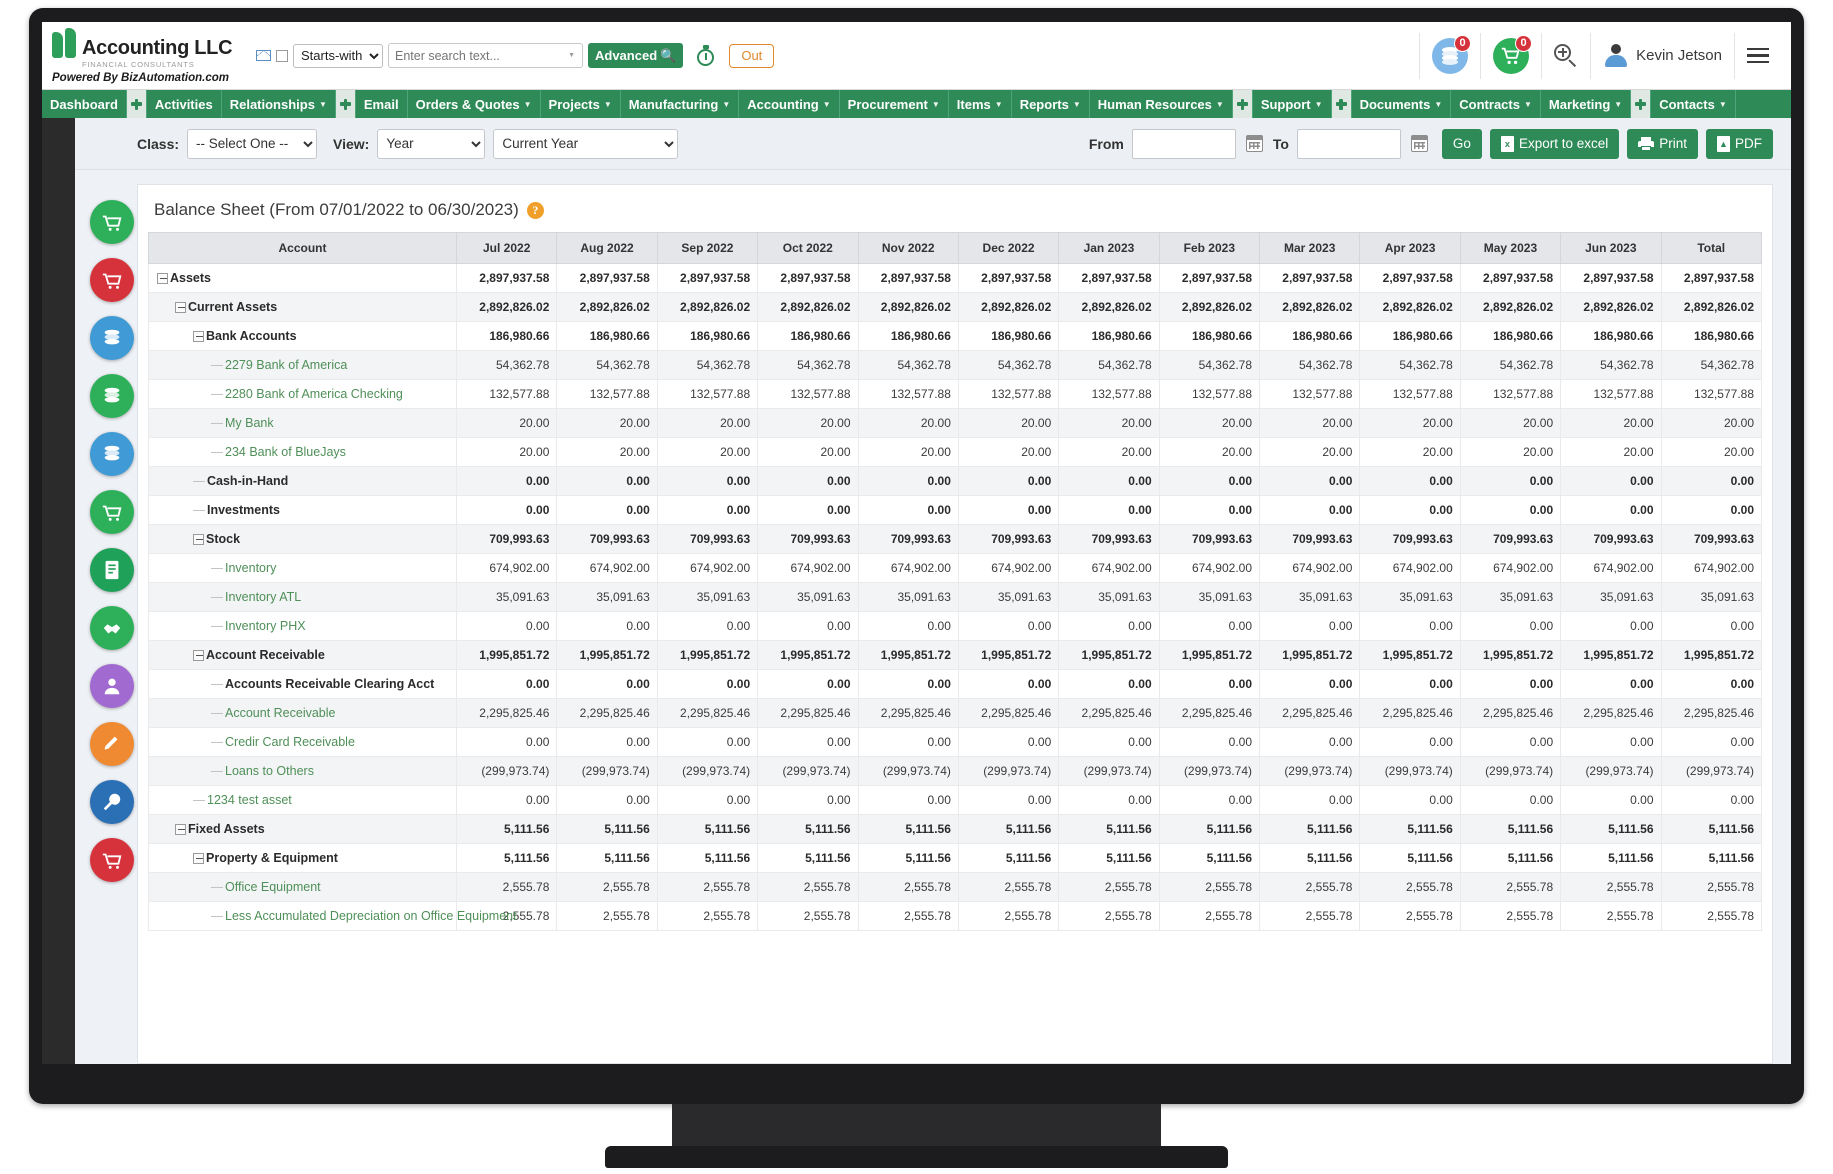 The height and width of the screenshot is (1174, 1833). I want to click on nav-item-marketing: Marketing ▼, so click(1586, 104).